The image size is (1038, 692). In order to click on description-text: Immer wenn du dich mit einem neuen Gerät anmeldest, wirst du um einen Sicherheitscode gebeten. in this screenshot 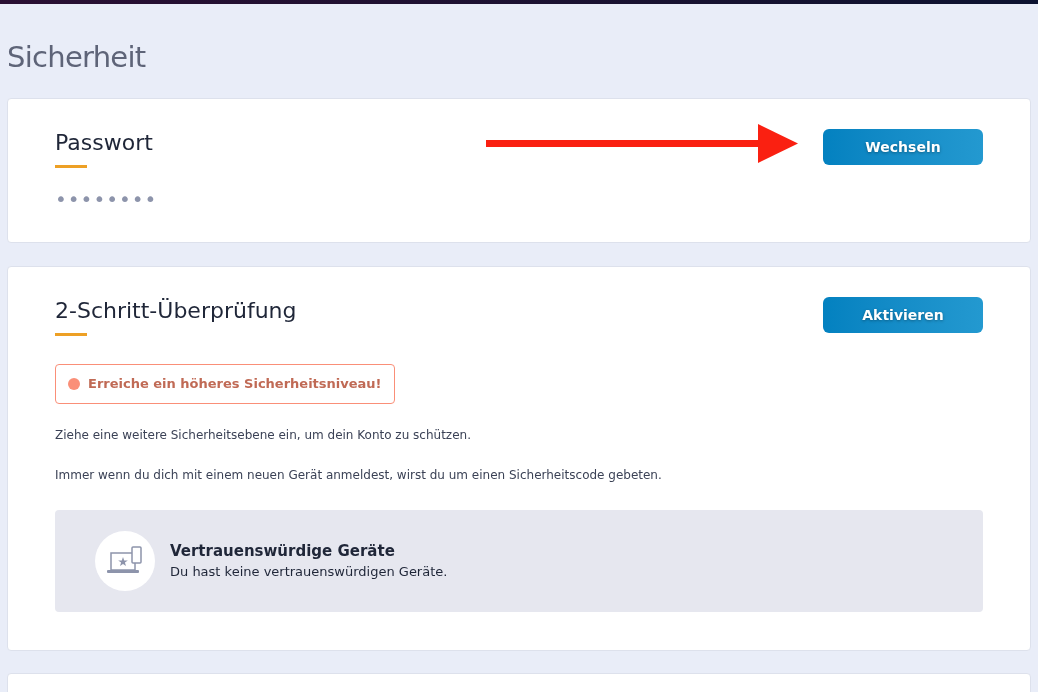, I will do `click(359, 475)`.